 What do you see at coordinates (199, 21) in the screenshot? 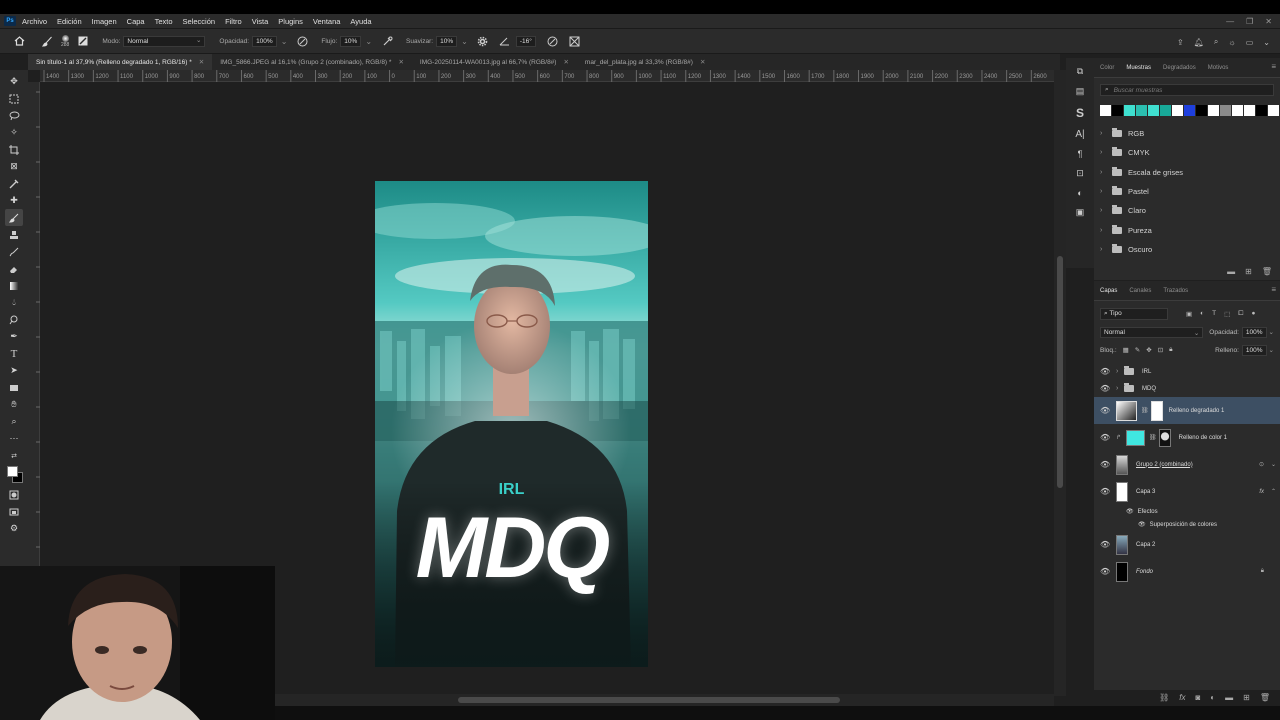
I see `menu-seleccion: Selección` at bounding box center [199, 21].